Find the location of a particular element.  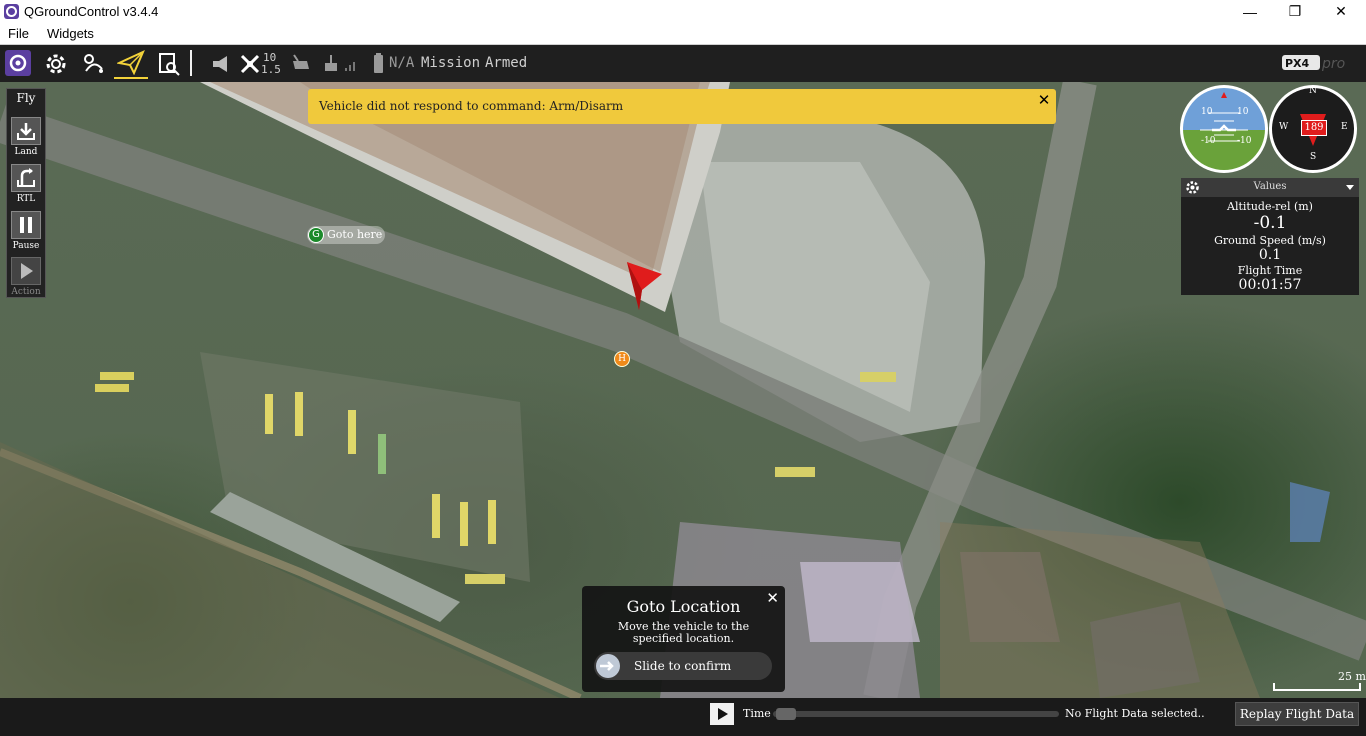

rtl-caption: RTL is located at coordinates (26, 199).